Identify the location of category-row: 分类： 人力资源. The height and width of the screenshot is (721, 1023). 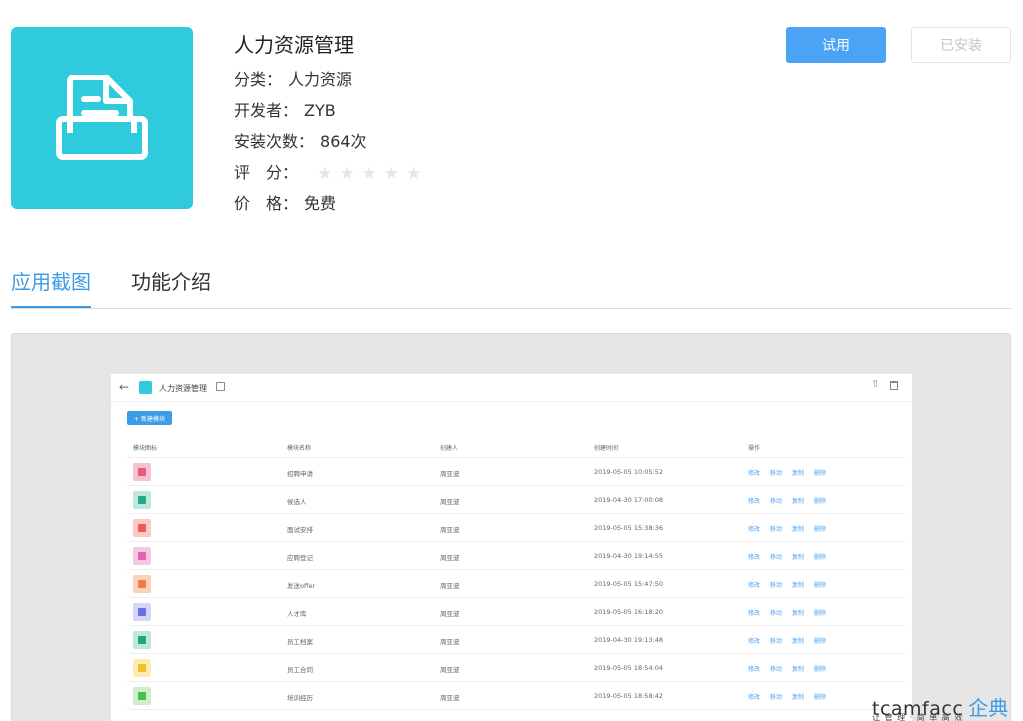
(293, 80).